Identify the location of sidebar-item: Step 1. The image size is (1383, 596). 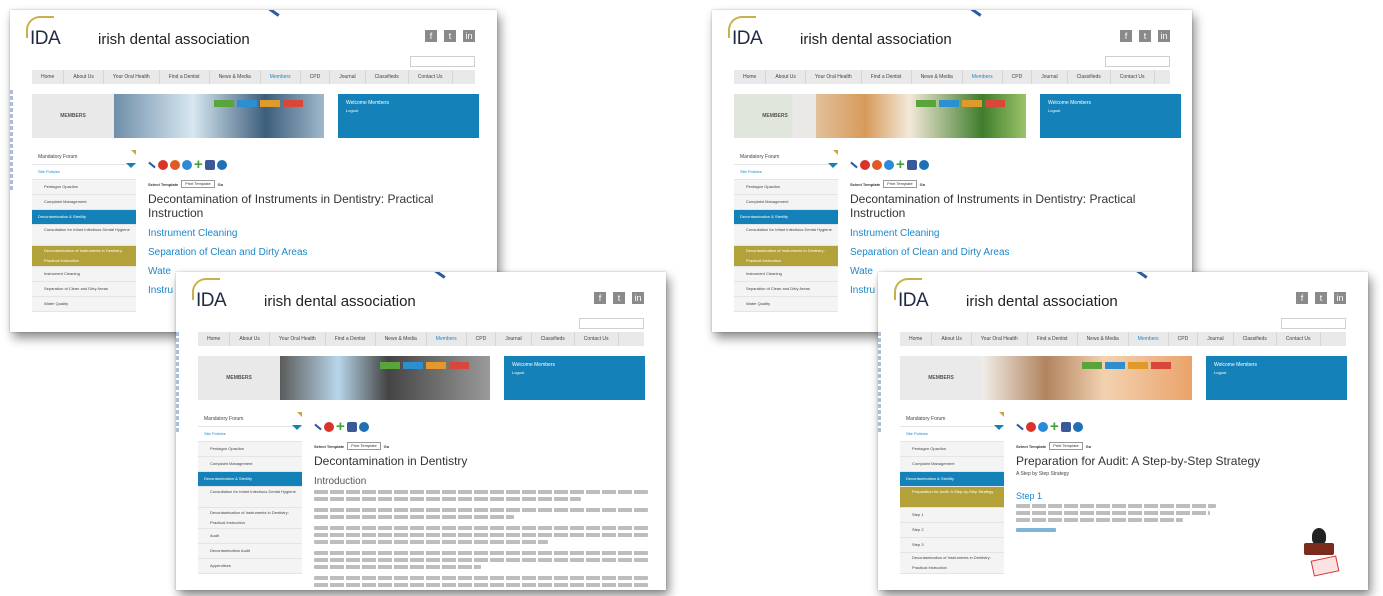
(952, 515).